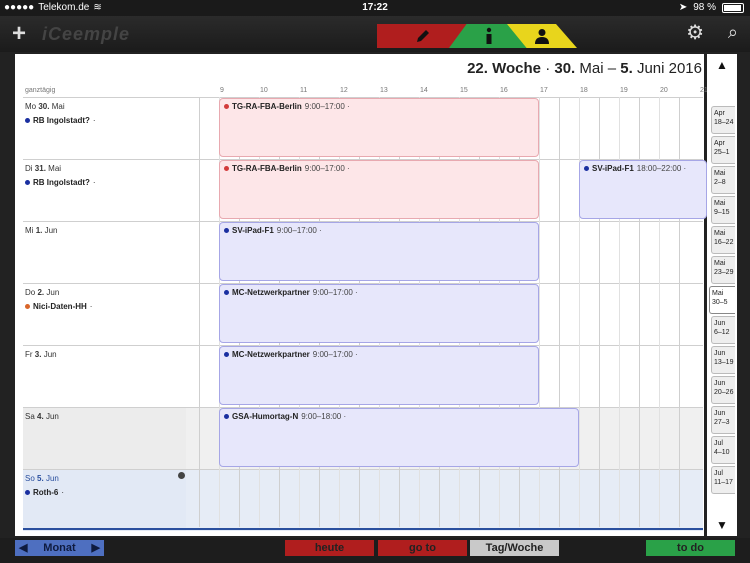 Image resolution: width=750 pixels, height=563 pixels. What do you see at coordinates (363, 500) in the screenshot?
I see `day-row: So 5. Jun Roth-6 ·` at bounding box center [363, 500].